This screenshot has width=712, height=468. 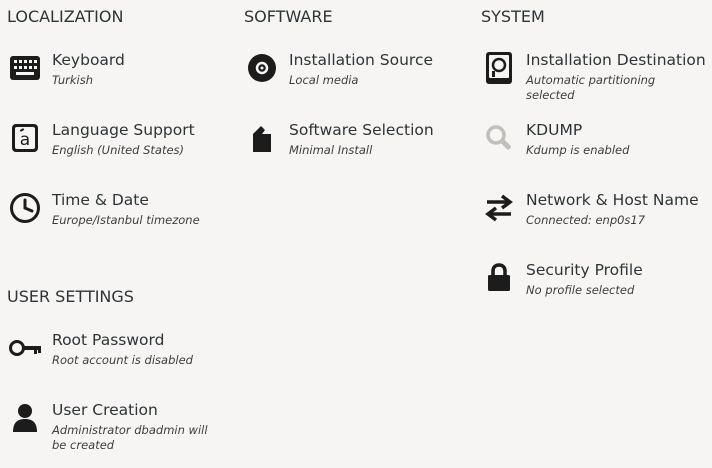 I want to click on spoke-root-password: Root Password Root account is disabled, so click(x=118, y=357).